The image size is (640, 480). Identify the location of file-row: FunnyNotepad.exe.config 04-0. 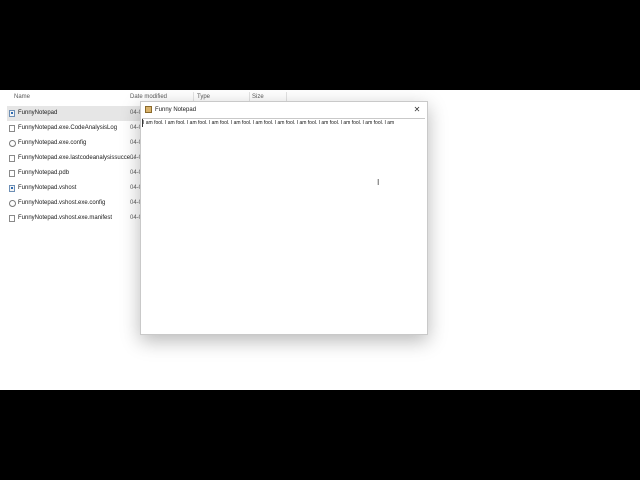
(82, 143).